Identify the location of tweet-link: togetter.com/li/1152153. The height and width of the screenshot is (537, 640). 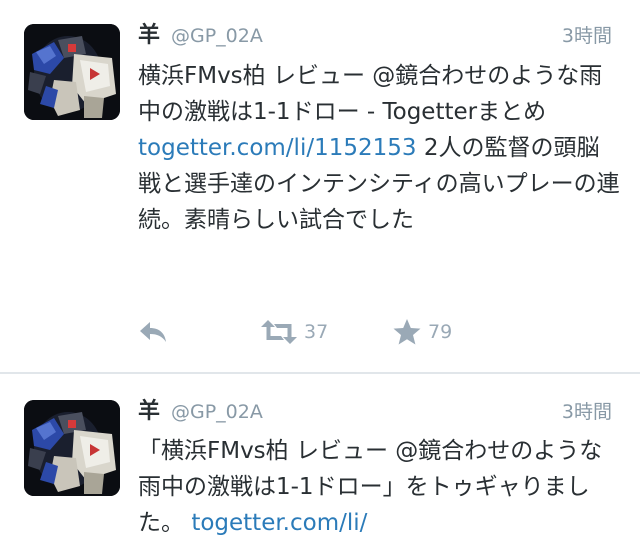
(277, 148).